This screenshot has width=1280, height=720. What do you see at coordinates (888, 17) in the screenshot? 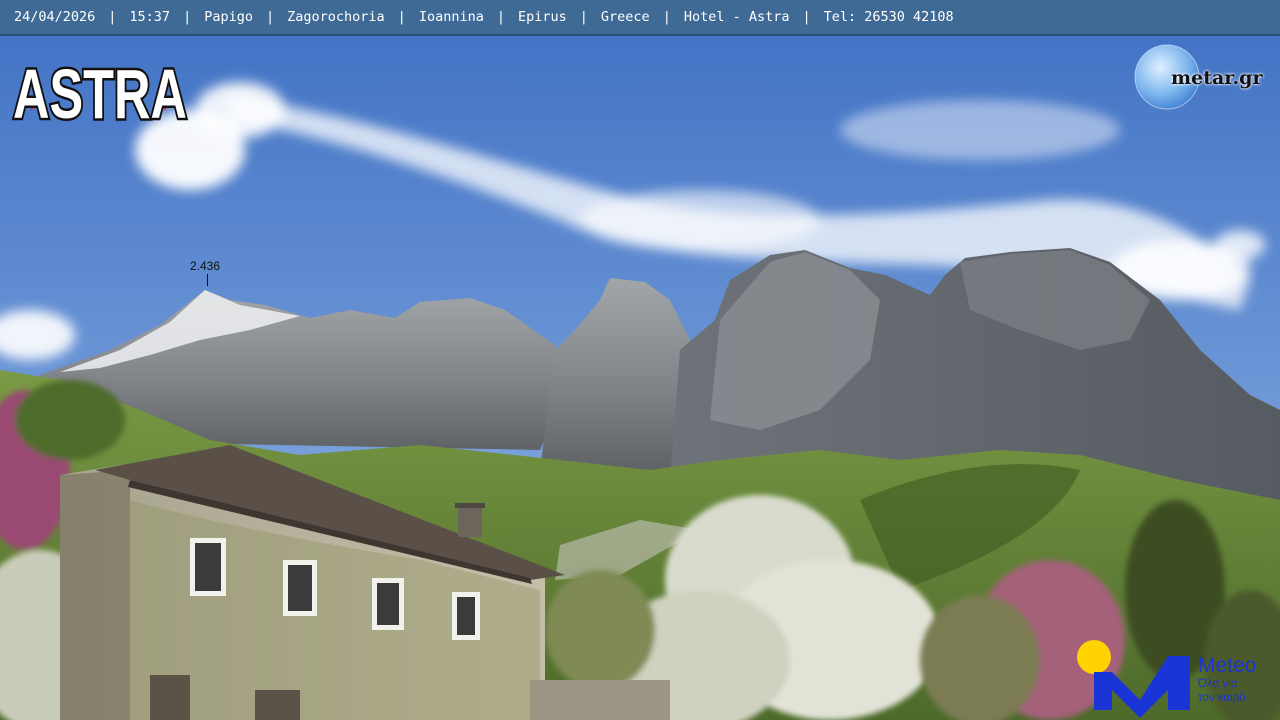
I see `phone-text: Tel: 26530 42108` at bounding box center [888, 17].